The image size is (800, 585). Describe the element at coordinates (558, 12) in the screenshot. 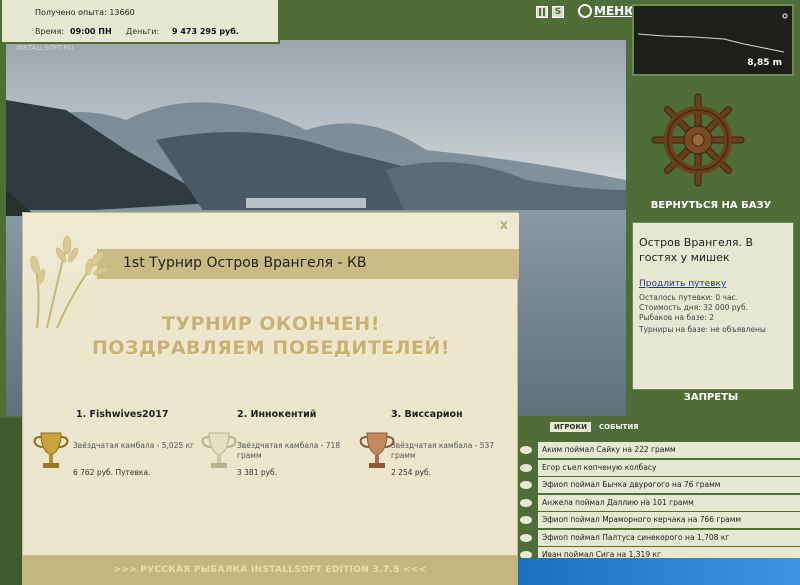

I see `s-button: S` at that location.